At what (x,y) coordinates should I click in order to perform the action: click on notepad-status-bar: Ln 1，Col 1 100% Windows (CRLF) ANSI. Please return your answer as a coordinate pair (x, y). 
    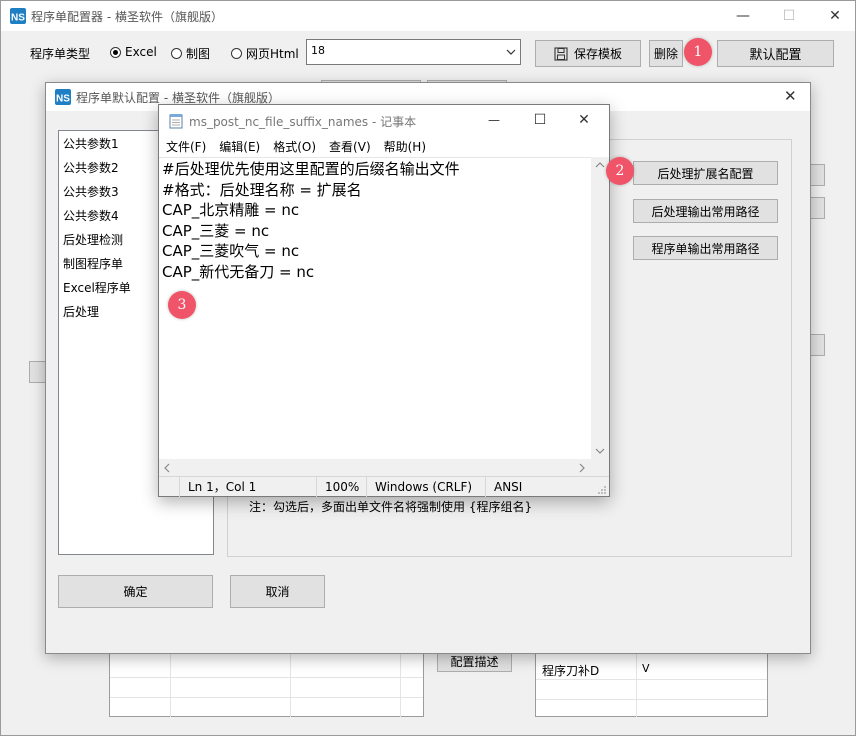
    Looking at the image, I should click on (384, 486).